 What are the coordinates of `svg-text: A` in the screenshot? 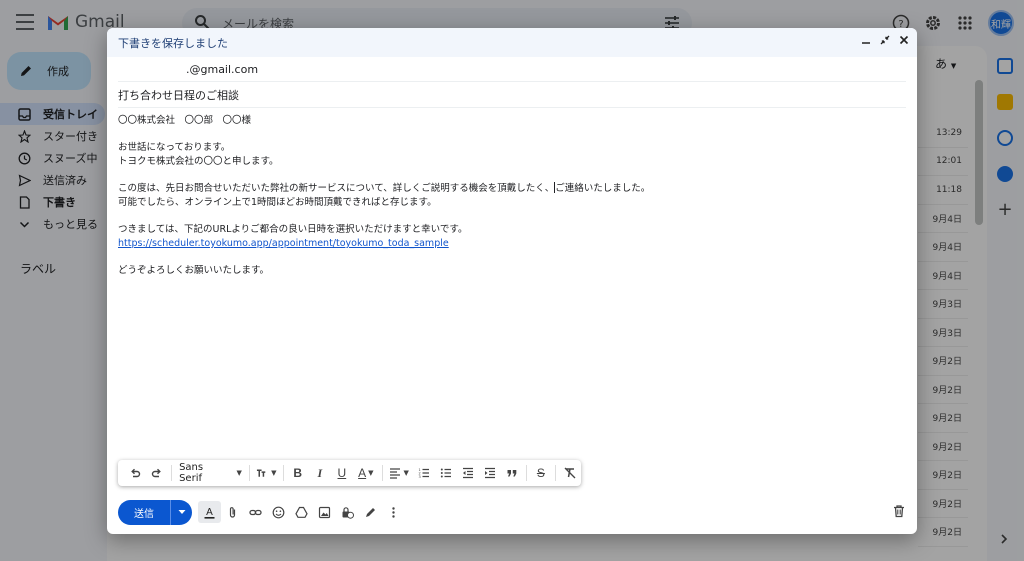 It's located at (209, 512).